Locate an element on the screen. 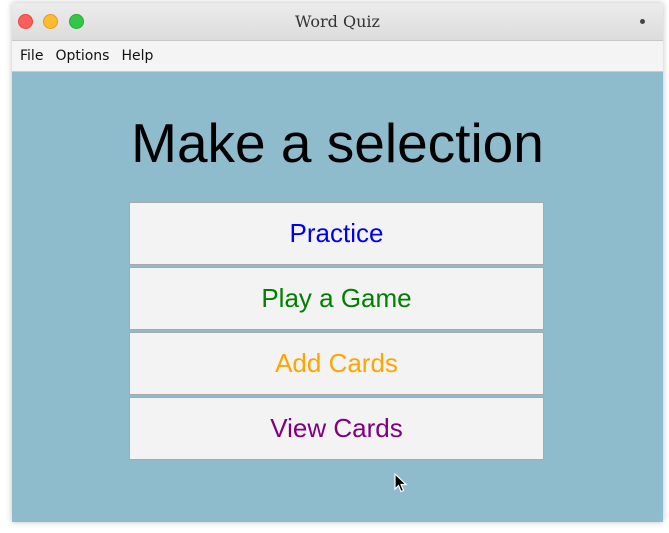 This screenshot has width=669, height=533. practice-button: Practice is located at coordinates (336, 233).